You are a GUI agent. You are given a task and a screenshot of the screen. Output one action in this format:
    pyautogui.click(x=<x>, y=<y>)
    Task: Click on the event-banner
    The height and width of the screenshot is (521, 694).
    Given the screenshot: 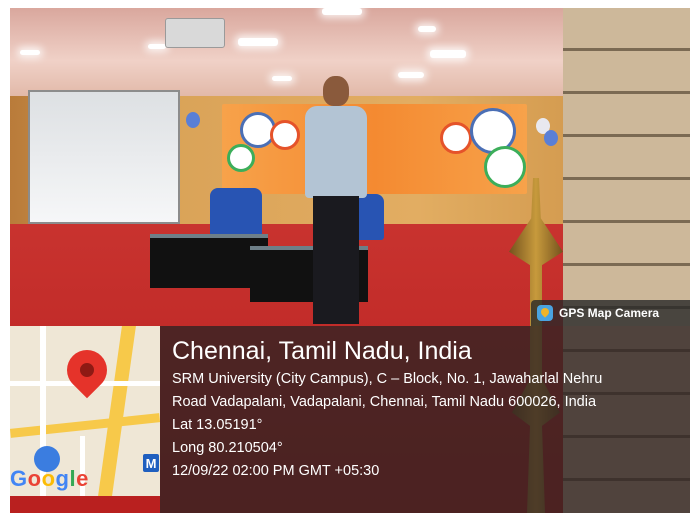 What is the action you would take?
    pyautogui.click(x=374, y=149)
    